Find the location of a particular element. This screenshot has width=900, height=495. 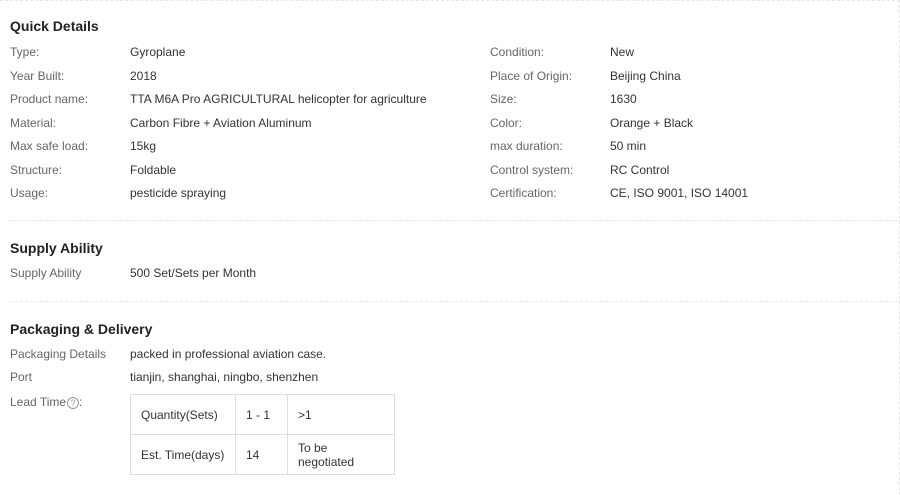

detail-value: 500 Set/Sets per Month is located at coordinates (193, 273).